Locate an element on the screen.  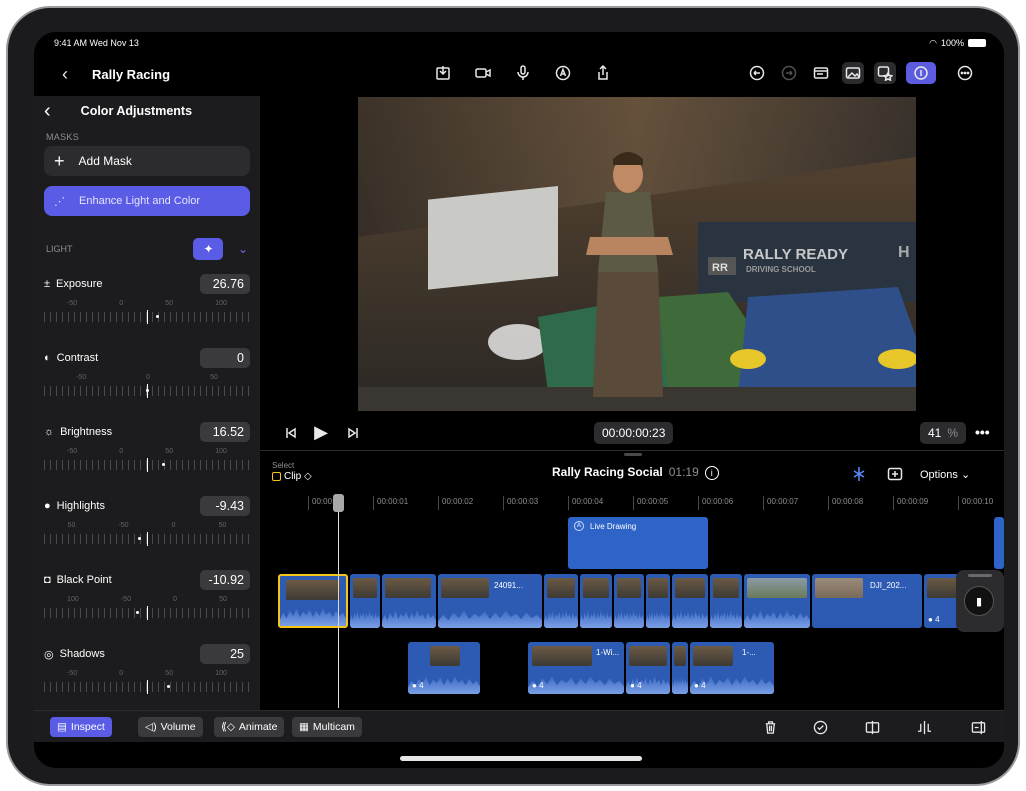
home-indicator is located at coordinates (521, 758).